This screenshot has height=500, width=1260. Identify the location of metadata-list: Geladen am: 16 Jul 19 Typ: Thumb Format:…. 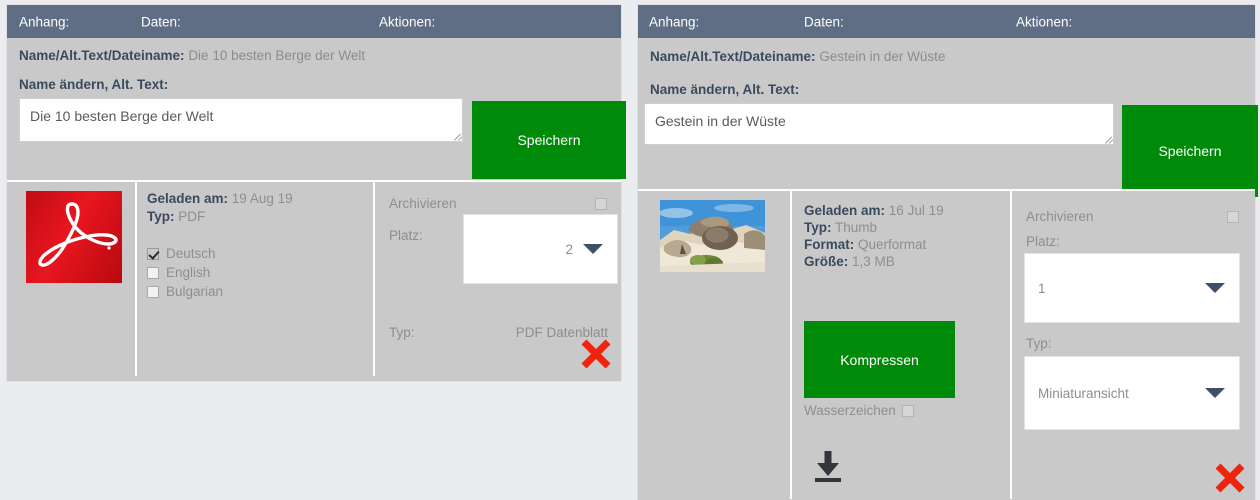
(874, 236).